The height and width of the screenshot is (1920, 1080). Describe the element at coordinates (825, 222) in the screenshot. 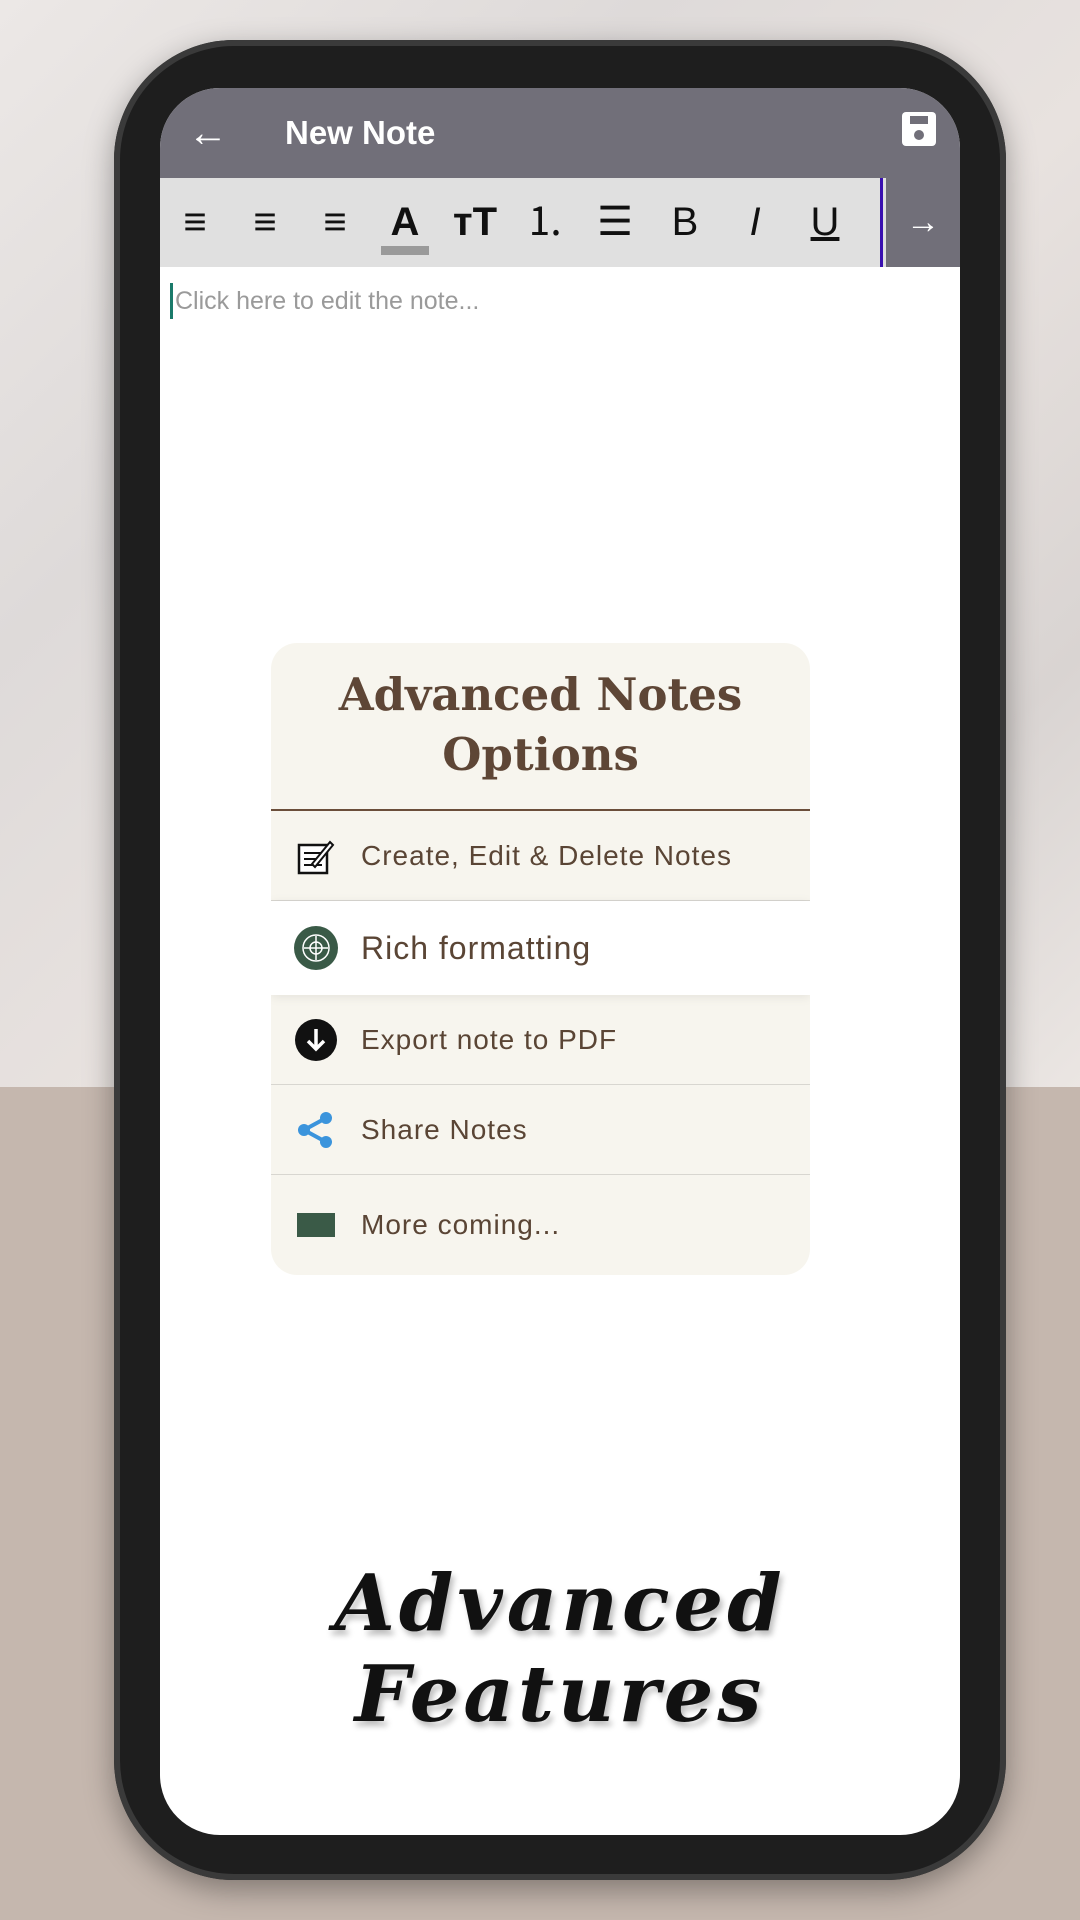

I see `underline-icon: U` at that location.